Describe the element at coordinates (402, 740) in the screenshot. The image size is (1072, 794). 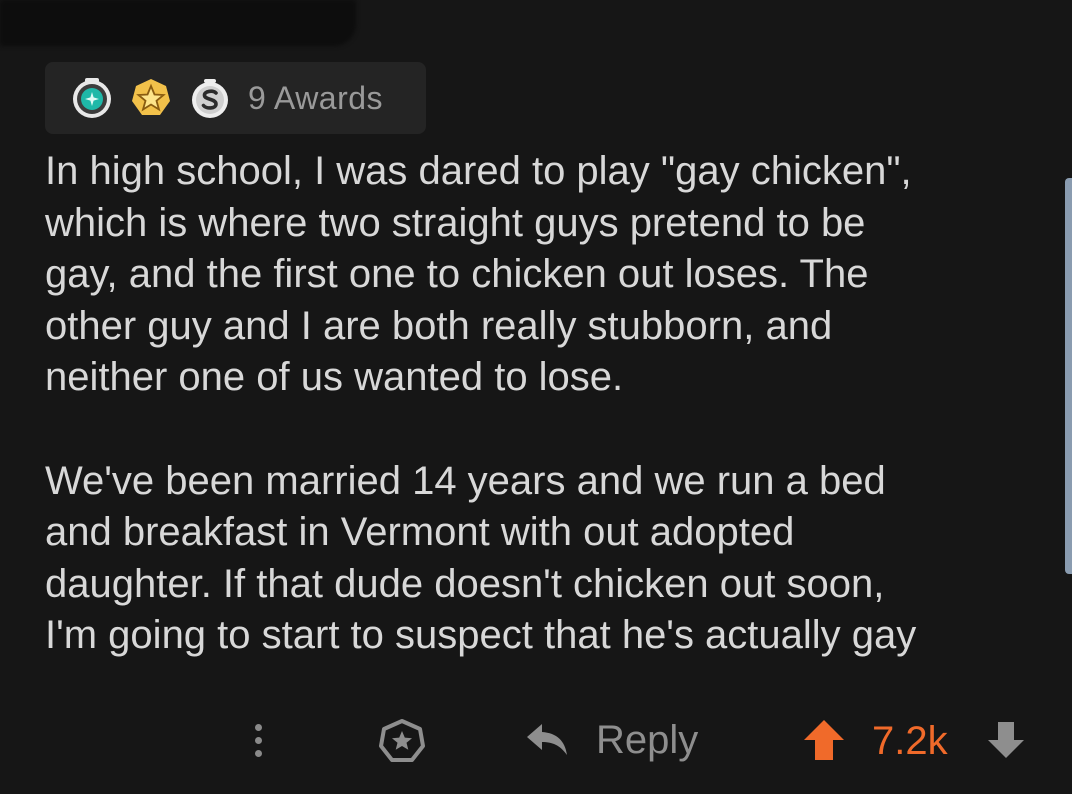
I see `give-award-icon` at that location.